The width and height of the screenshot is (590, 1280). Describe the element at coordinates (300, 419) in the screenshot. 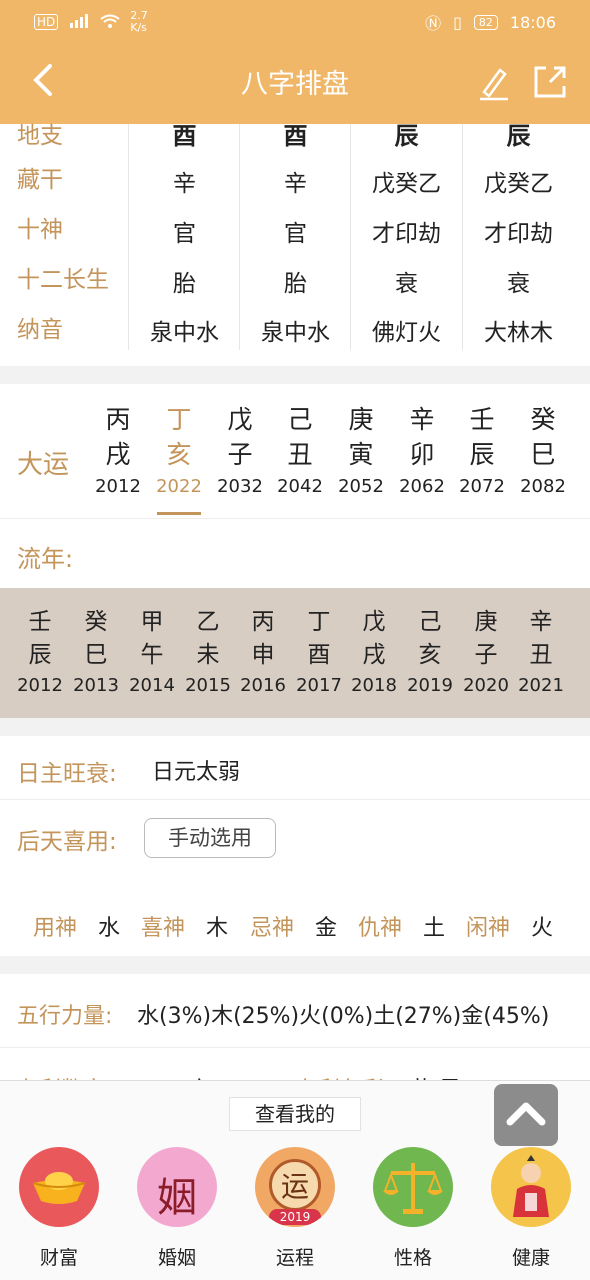

I see `dayun-stem: 己` at that location.